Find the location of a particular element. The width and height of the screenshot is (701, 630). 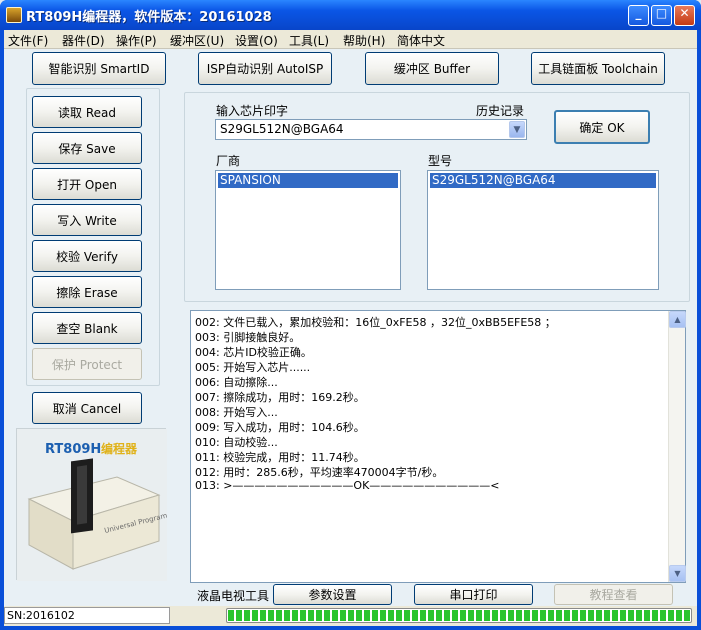

model-list-item: S29GL512N@BGA64 is located at coordinates (543, 180).